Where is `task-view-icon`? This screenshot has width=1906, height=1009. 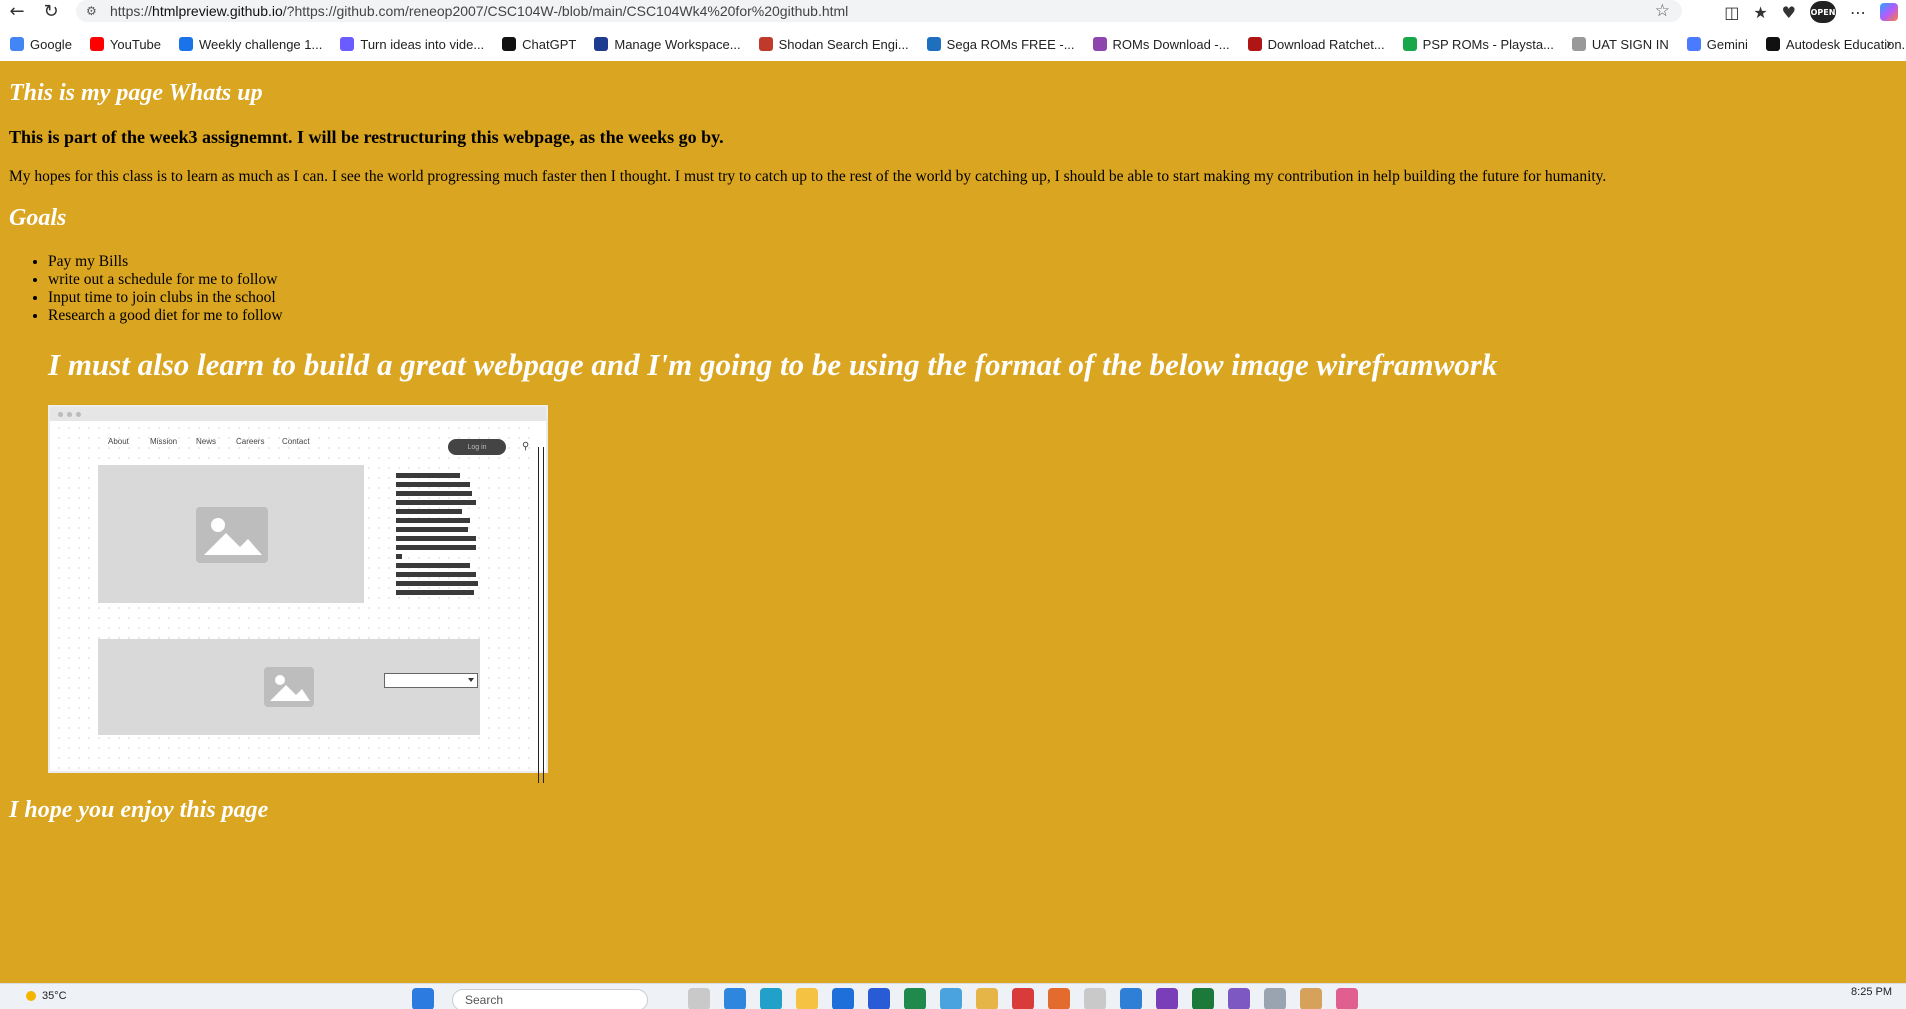
task-view-icon is located at coordinates (699, 998).